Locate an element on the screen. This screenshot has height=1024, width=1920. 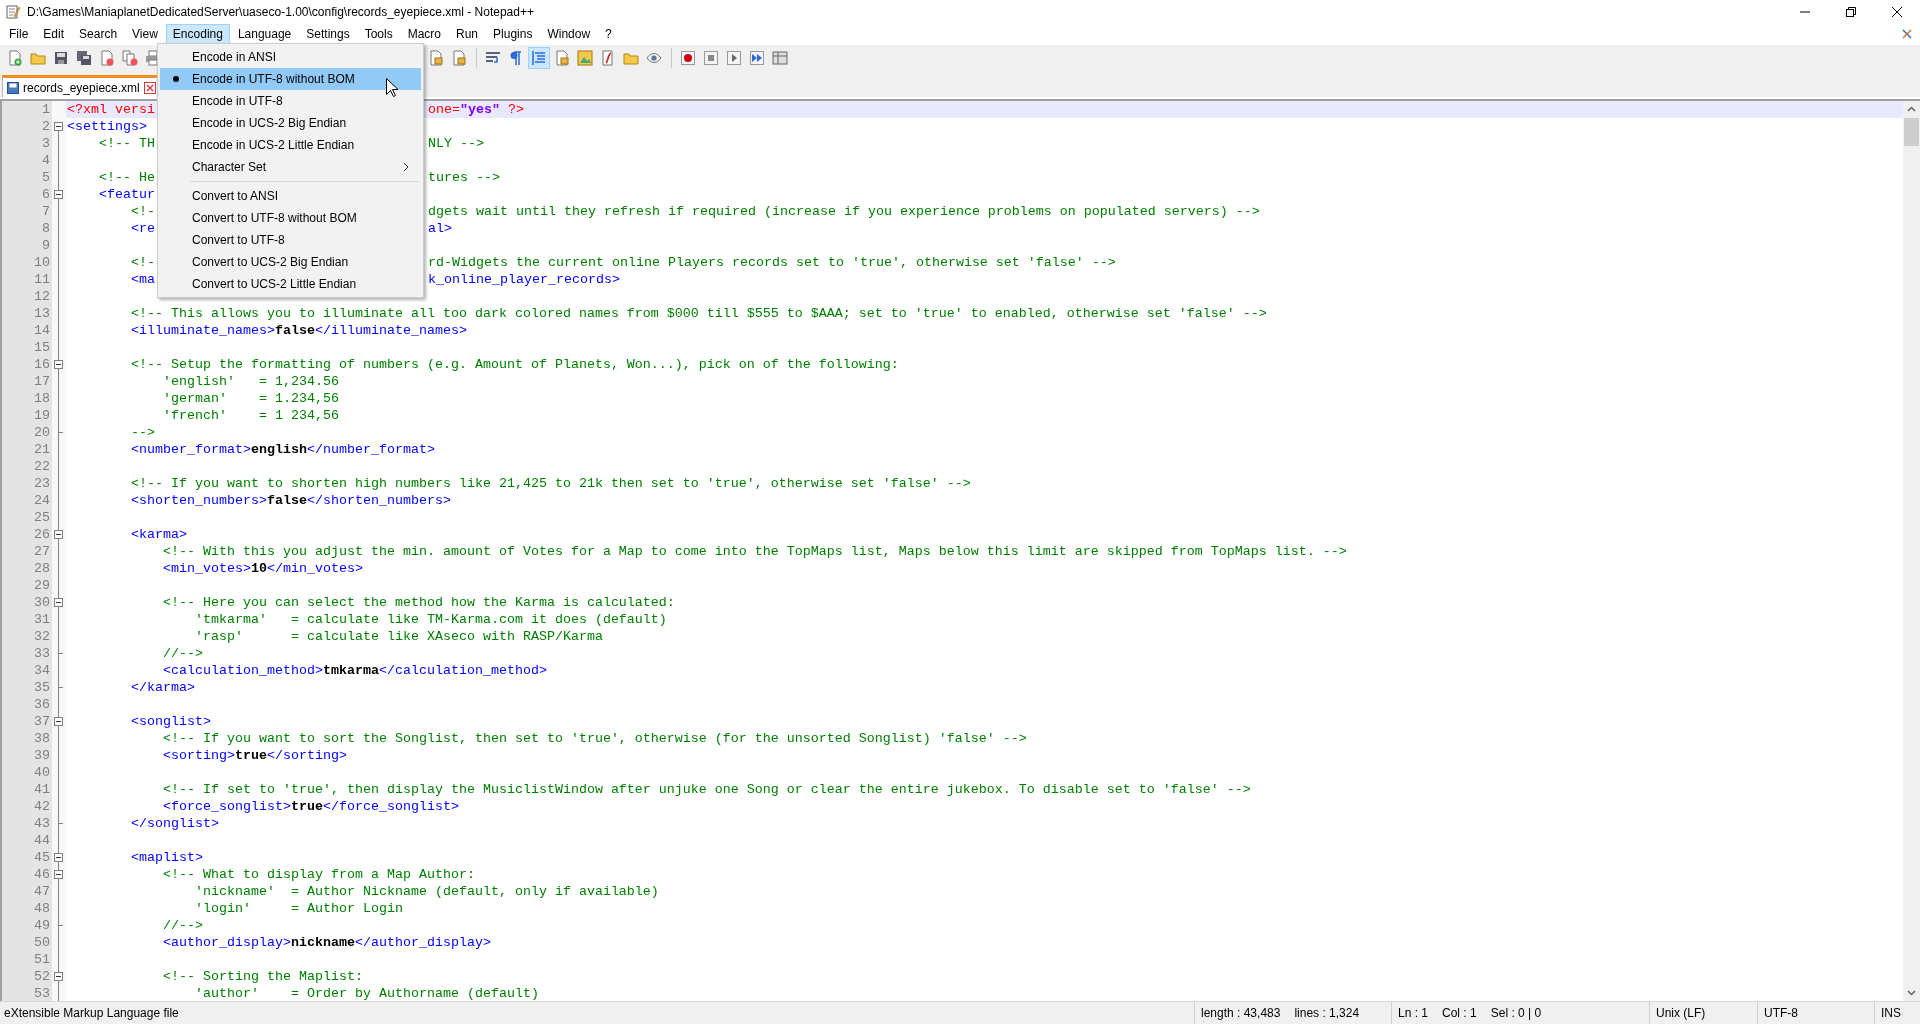
menu-bar-item: Search is located at coordinates (98, 34).